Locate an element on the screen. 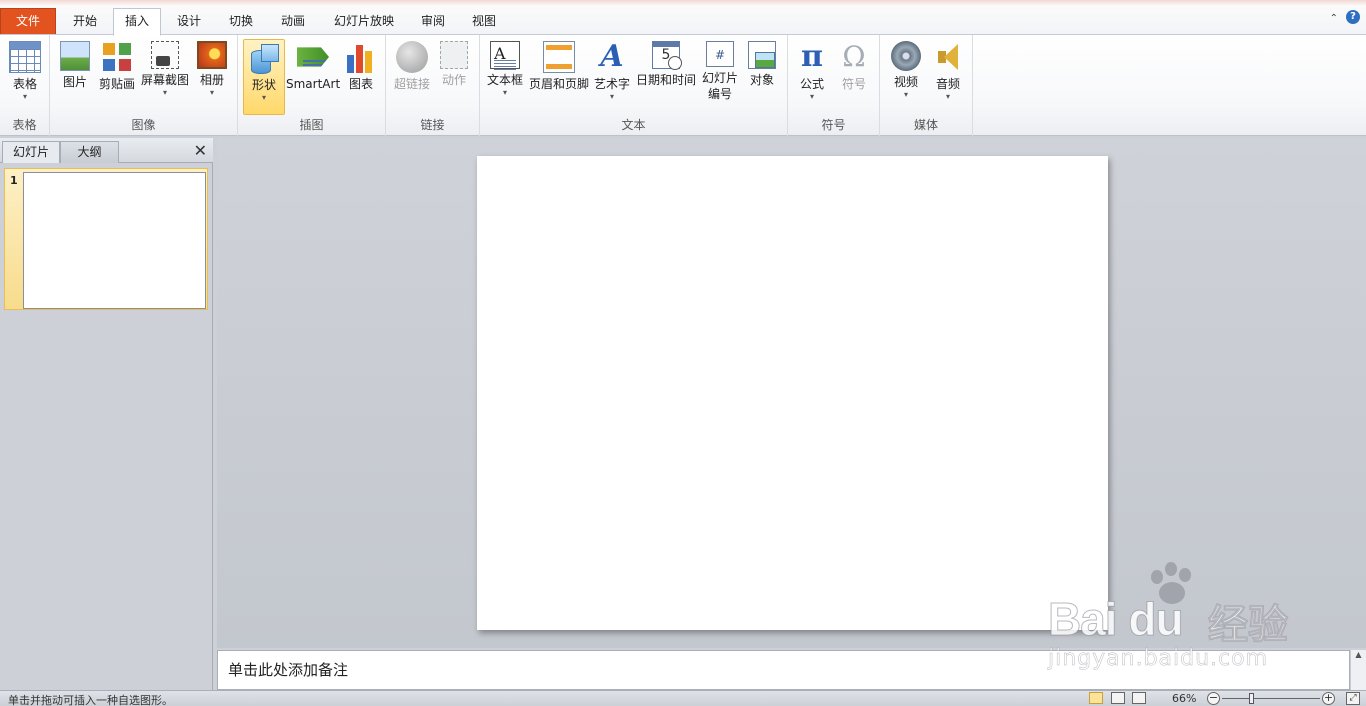 This screenshot has height=706, width=1366. video-button: 视频 ▾ is located at coordinates (906, 69).